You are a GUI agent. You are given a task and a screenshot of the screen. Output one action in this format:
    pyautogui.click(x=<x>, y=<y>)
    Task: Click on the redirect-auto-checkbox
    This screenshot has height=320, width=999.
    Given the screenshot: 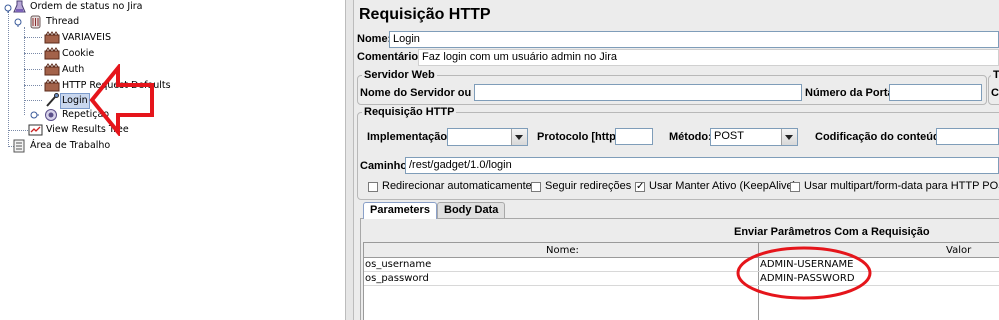 What is the action you would take?
    pyautogui.click(x=373, y=187)
    